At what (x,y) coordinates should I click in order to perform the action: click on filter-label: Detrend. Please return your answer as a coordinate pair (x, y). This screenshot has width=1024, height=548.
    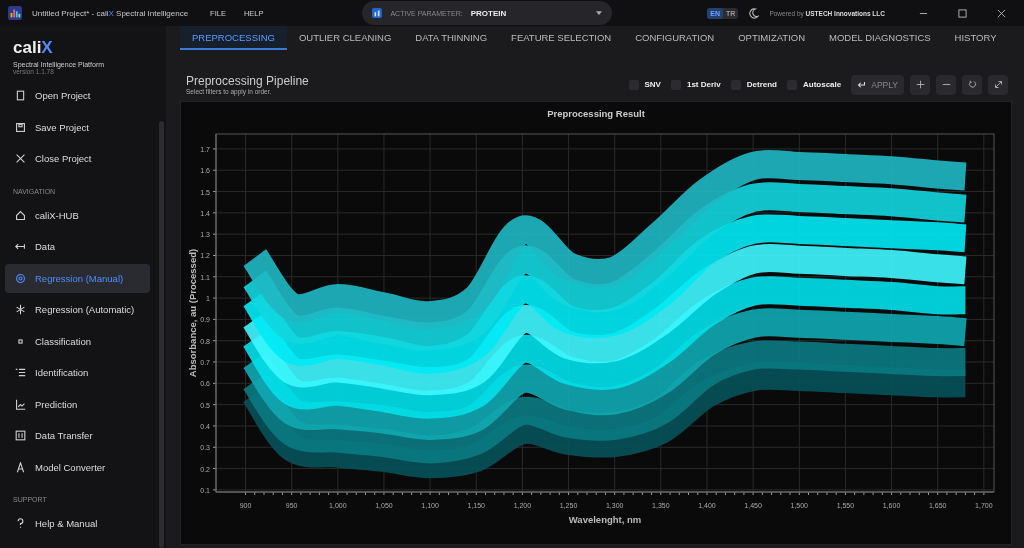
    Looking at the image, I should click on (761, 84).